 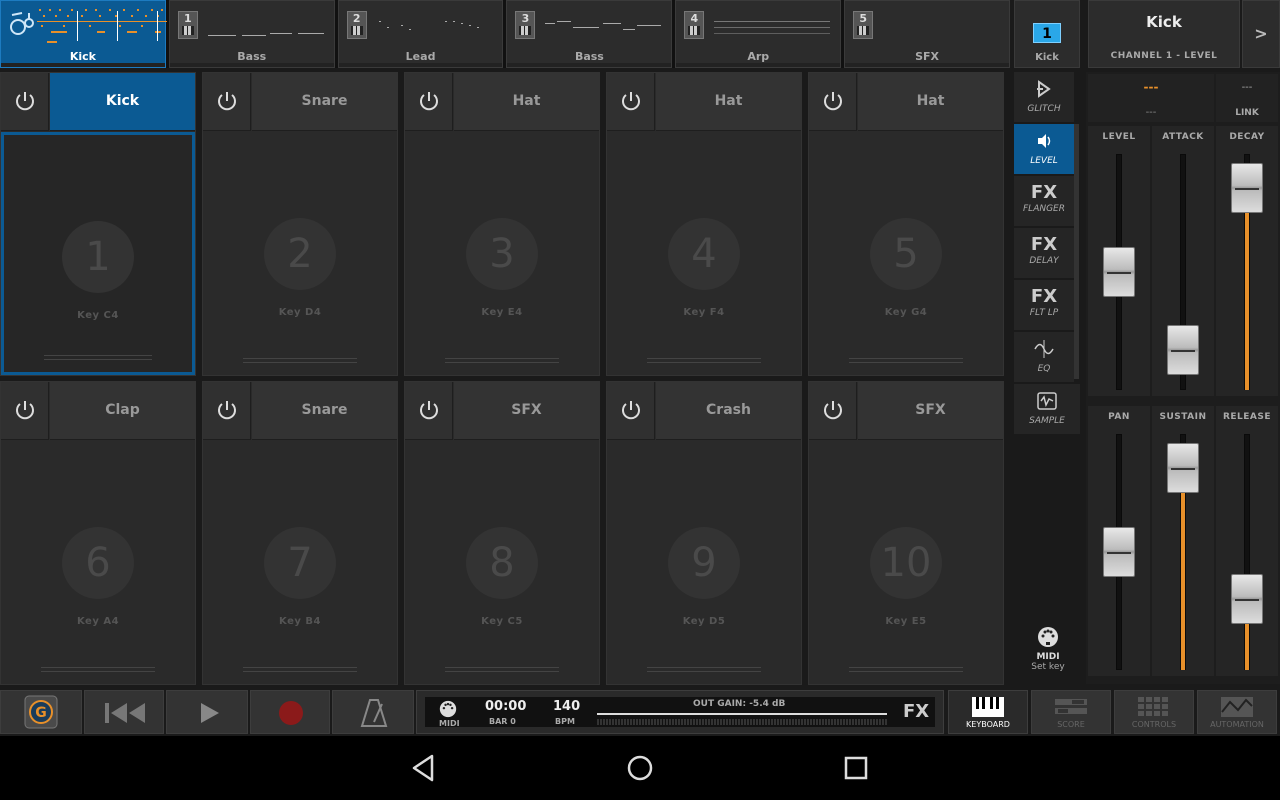 I want to click on fx-glitch: GLITCH, so click(x=1044, y=97).